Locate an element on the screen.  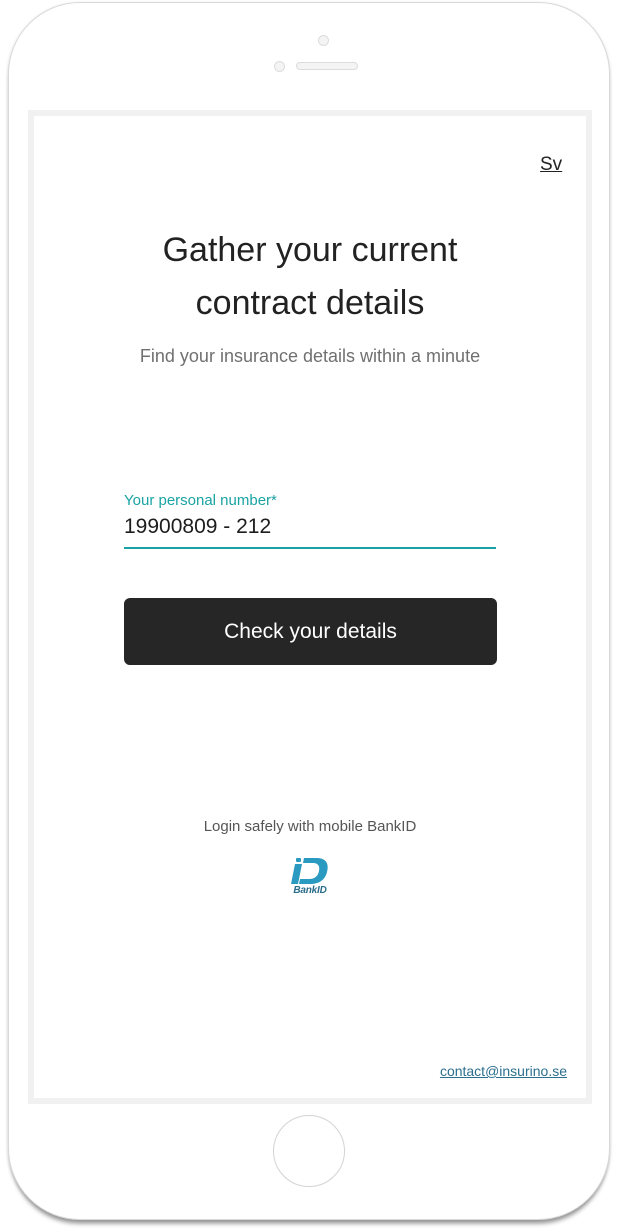
bankid-caption: Login safely with mobile BankID is located at coordinates (310, 826).